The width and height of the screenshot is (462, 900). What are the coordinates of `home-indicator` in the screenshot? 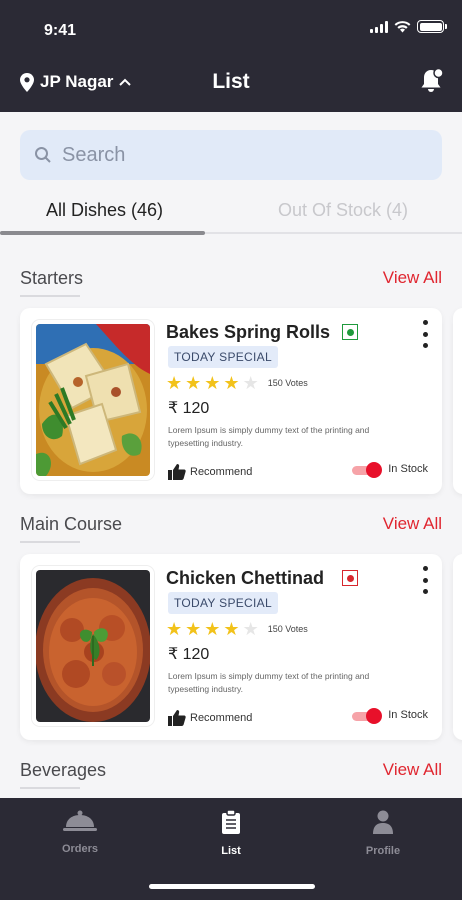 It's located at (232, 886).